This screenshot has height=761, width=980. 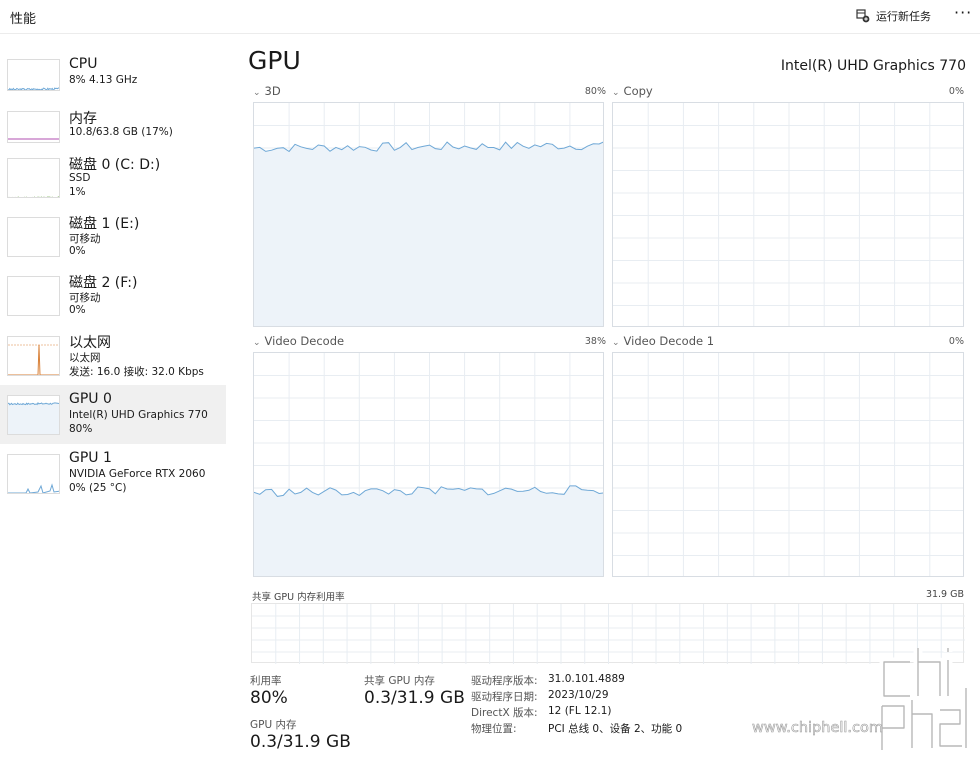 I want to click on sidebar-item-gpu-1: GPU 1 NVIDIA GeForce RTX 2060 0% (25 °C), so click(x=113, y=473).